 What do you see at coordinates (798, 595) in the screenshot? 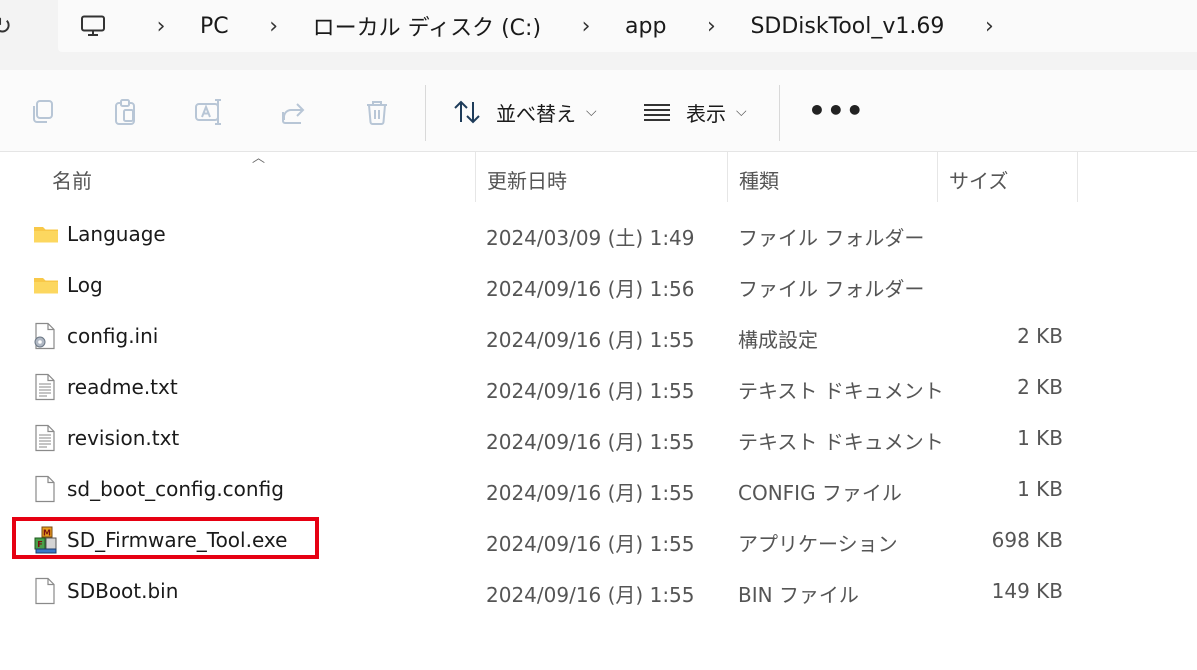
I see `file-type: BIN ファイル` at bounding box center [798, 595].